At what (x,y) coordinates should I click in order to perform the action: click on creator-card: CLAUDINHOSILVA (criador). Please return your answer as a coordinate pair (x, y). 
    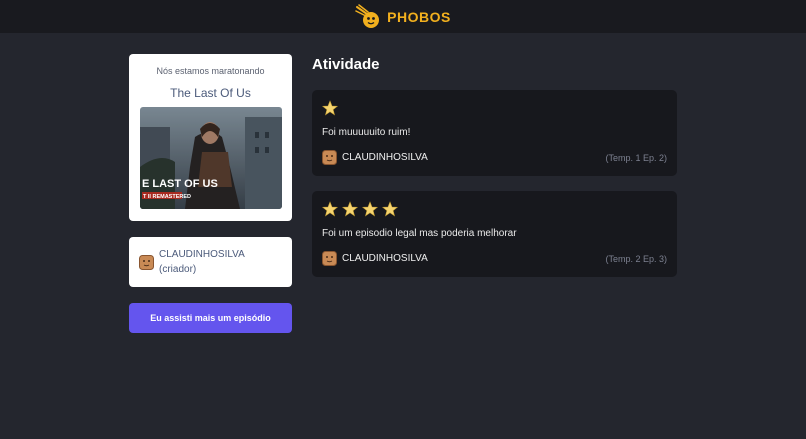
    Looking at the image, I should click on (210, 262).